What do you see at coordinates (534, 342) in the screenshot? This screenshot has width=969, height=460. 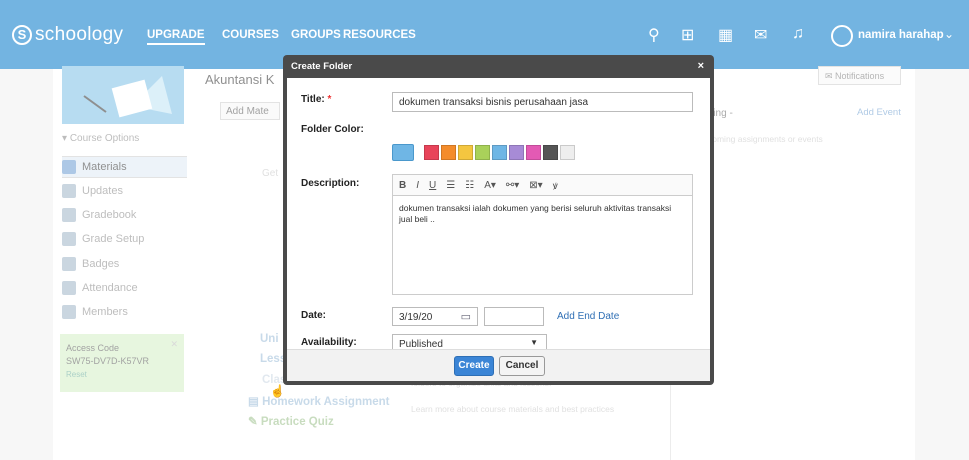 I see `chevron-down-icon: ▼` at bounding box center [534, 342].